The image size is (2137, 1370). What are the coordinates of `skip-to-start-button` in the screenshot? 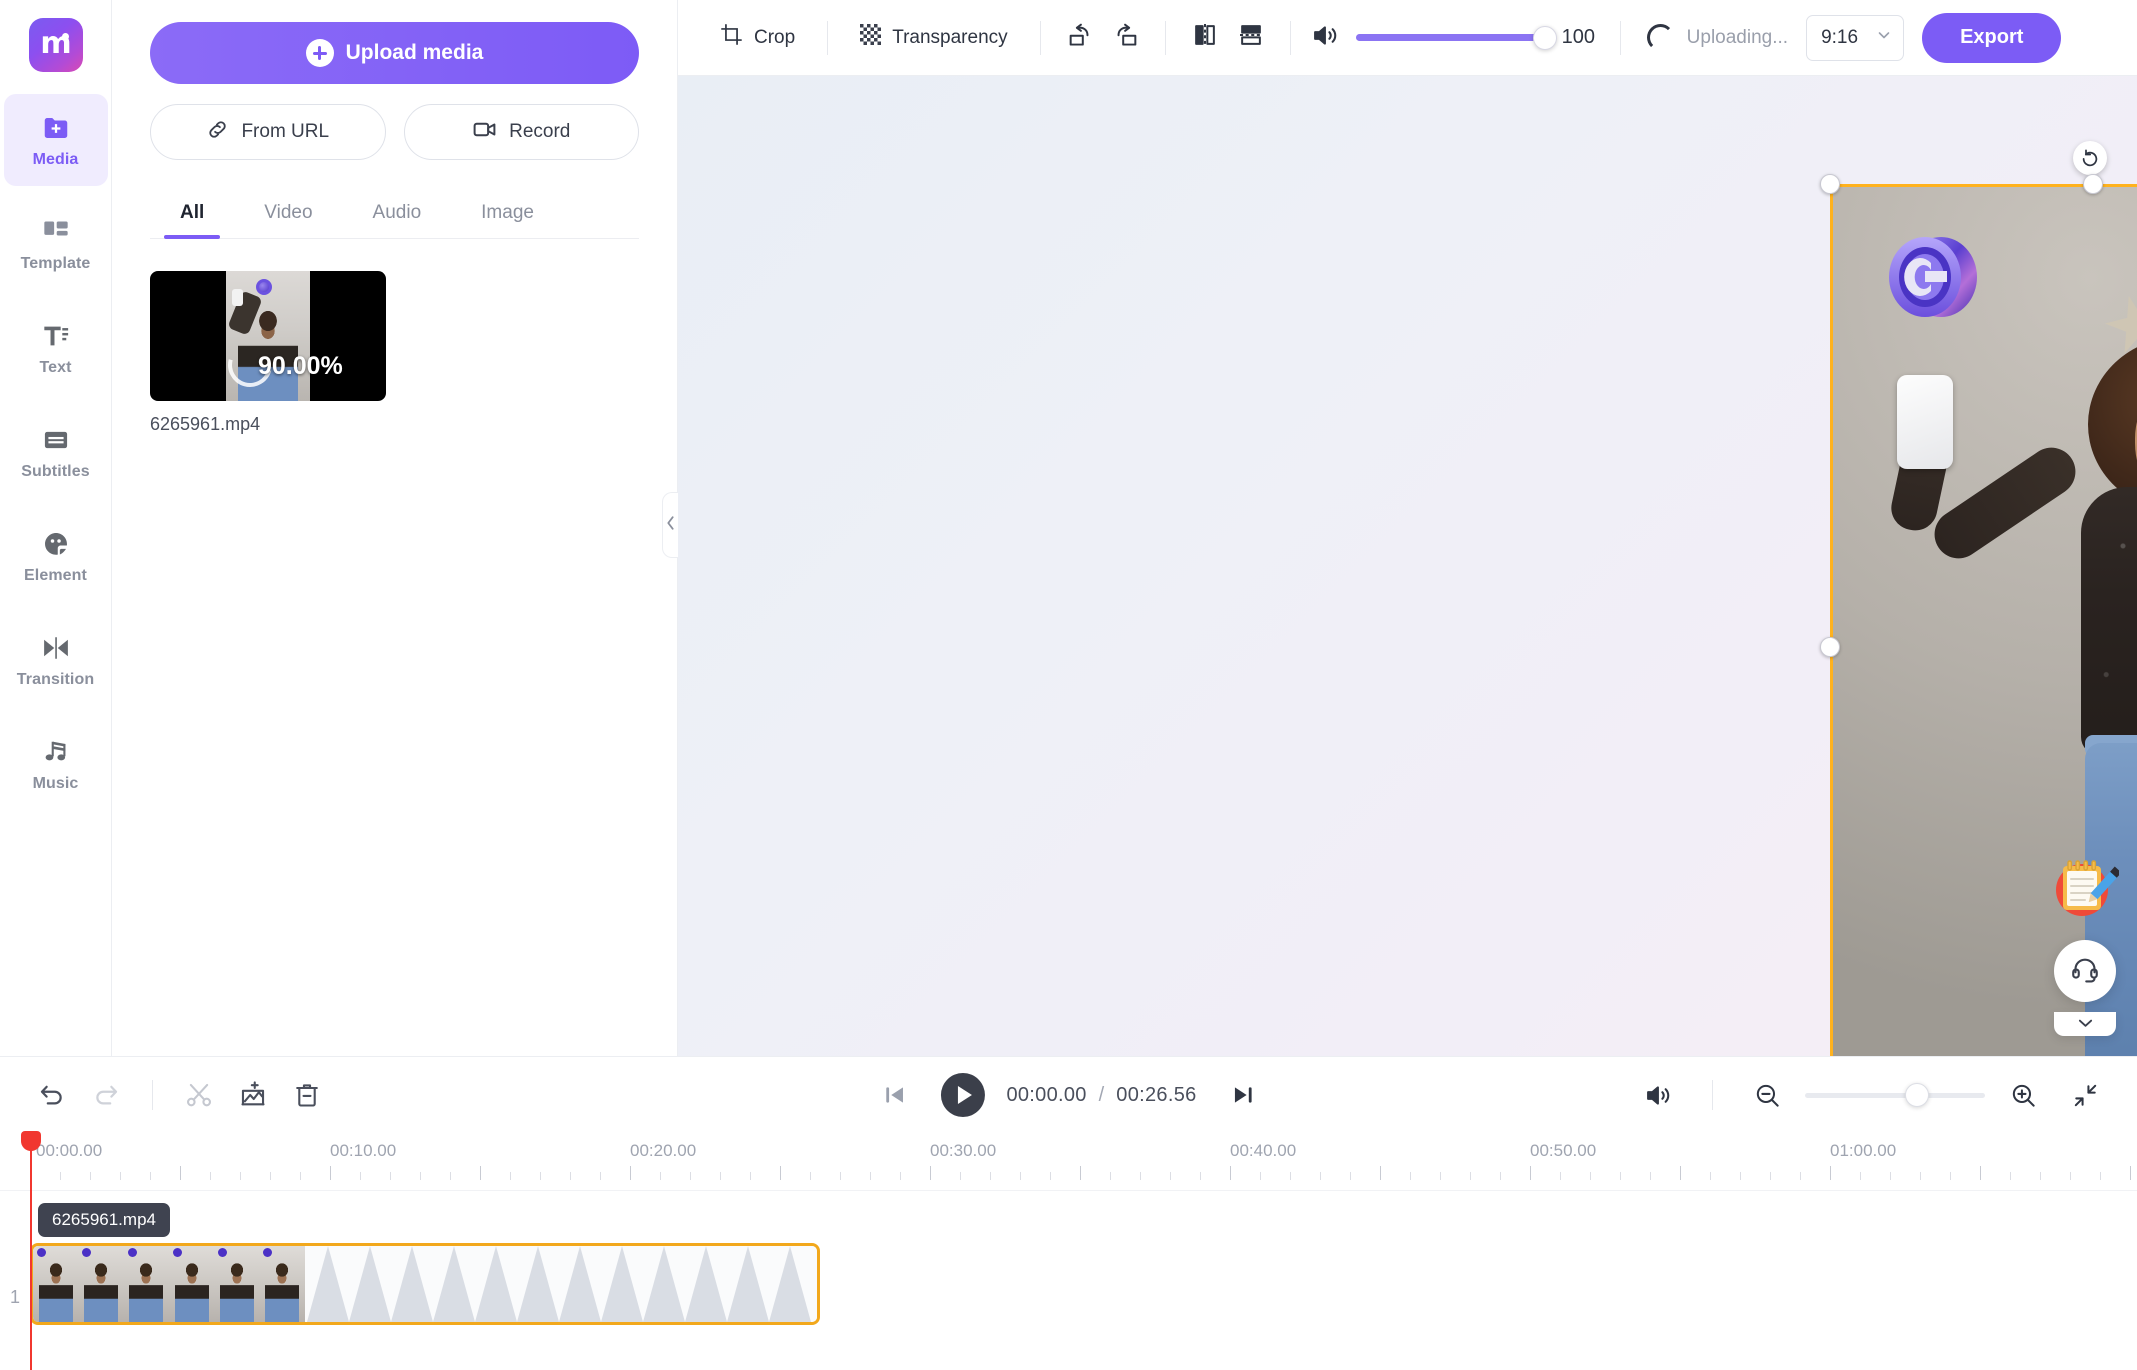 It's located at (894, 1095).